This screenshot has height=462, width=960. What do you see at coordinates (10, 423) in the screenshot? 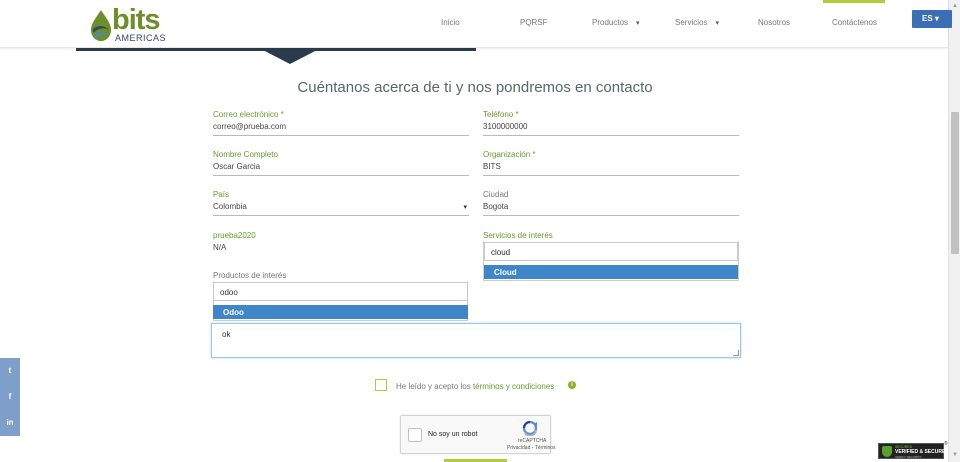
I see `linkedin-icon: in` at bounding box center [10, 423].